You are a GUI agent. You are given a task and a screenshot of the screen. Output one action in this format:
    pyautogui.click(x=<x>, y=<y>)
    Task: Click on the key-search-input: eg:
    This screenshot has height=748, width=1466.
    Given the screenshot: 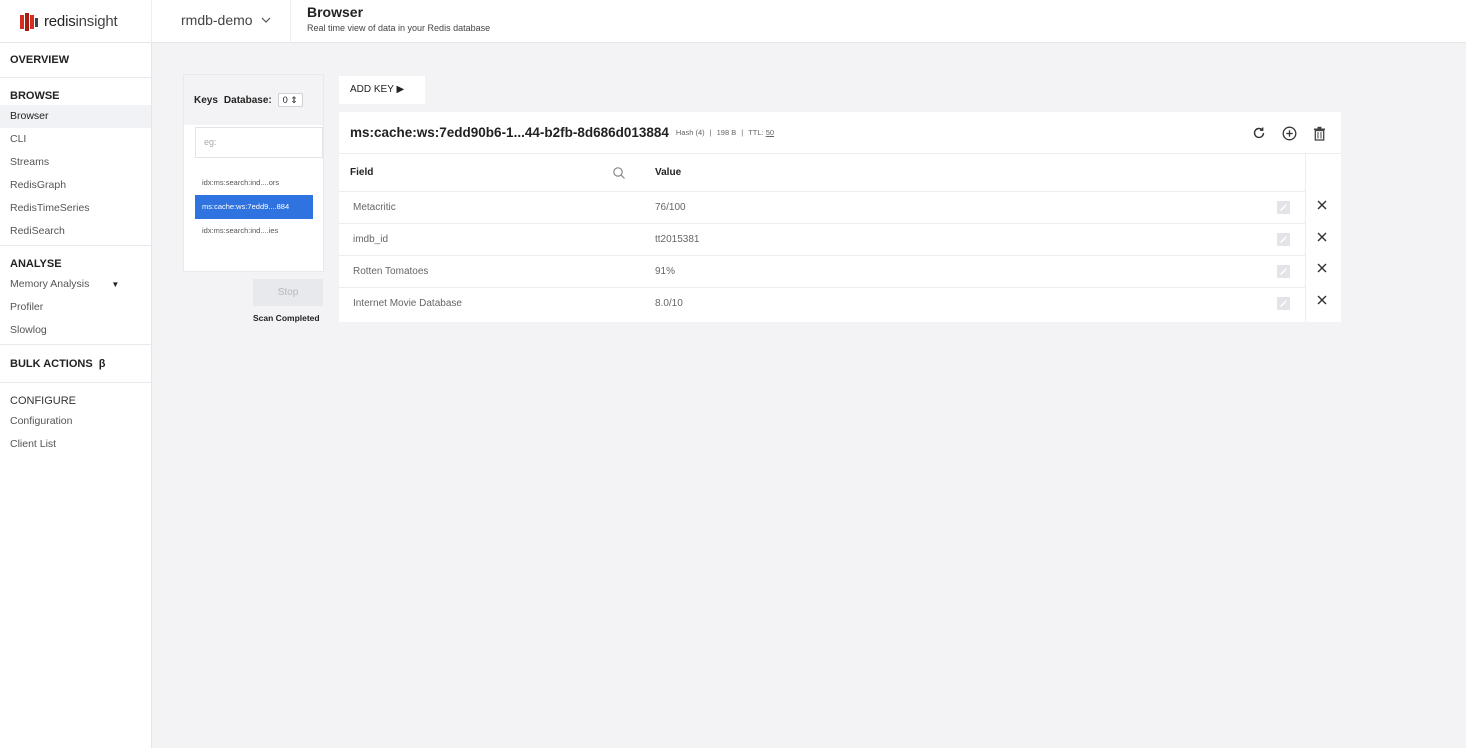 What is the action you would take?
    pyautogui.click(x=259, y=142)
    